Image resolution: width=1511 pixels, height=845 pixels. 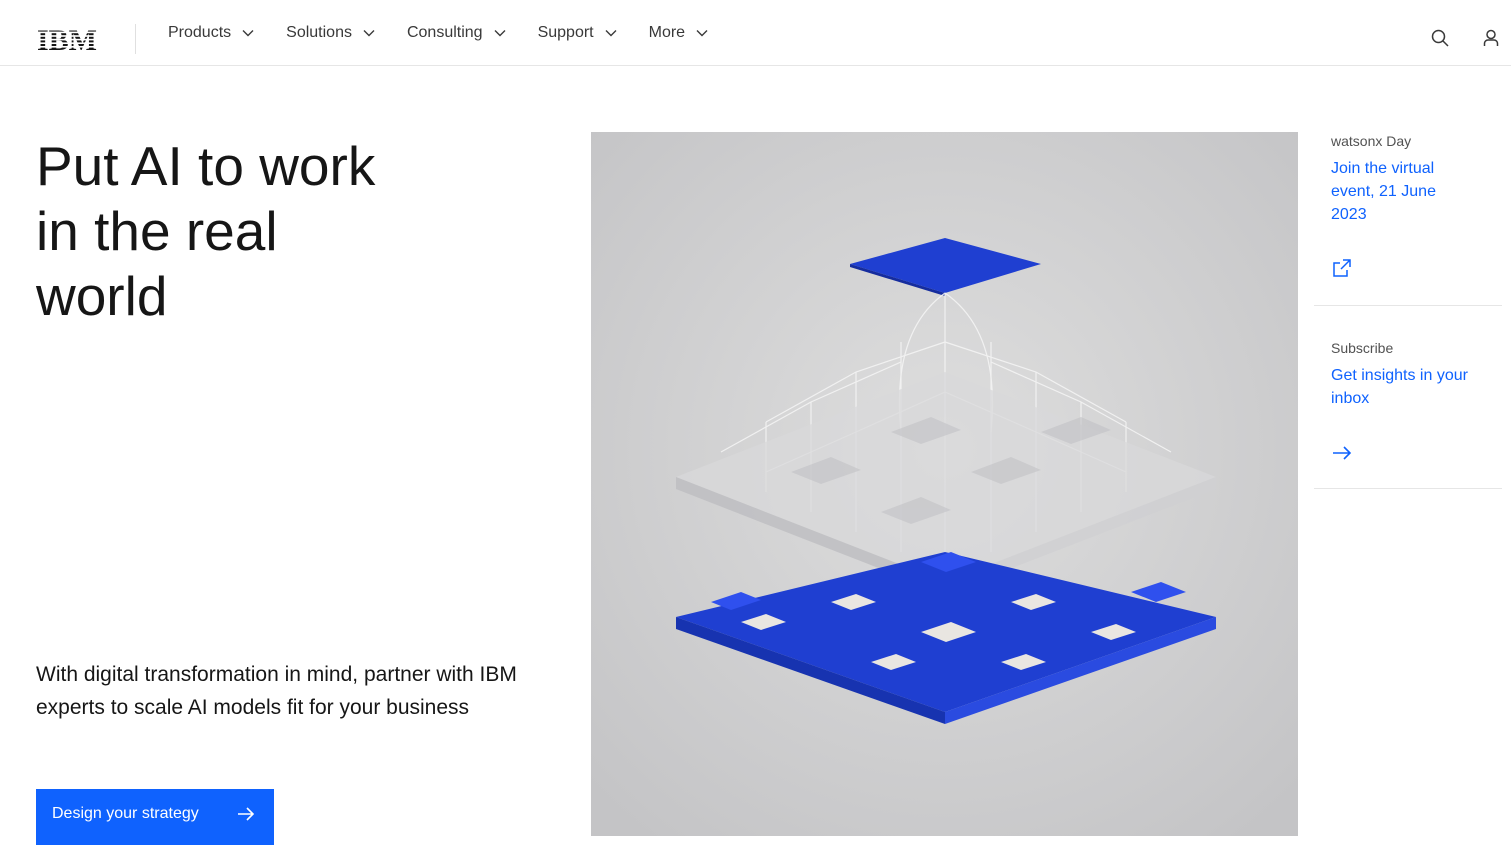 I want to click on search-icon, so click(x=1440, y=38).